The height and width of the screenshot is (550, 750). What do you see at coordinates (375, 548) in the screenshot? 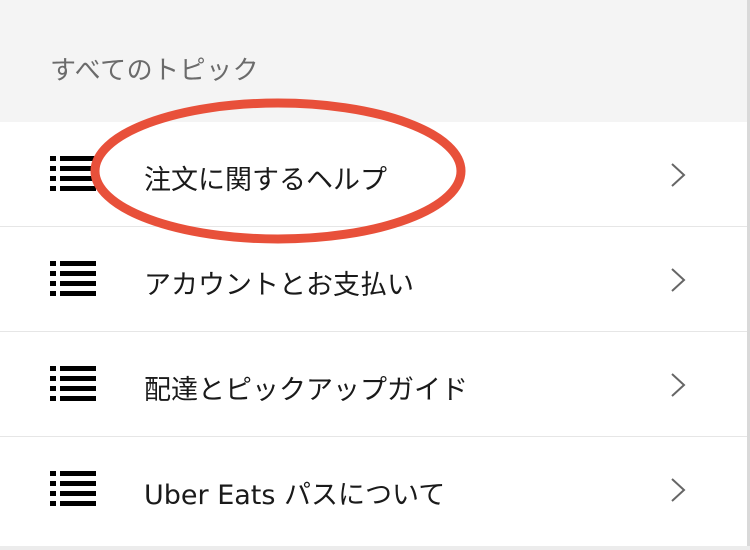
I see `bottom-divider` at bounding box center [375, 548].